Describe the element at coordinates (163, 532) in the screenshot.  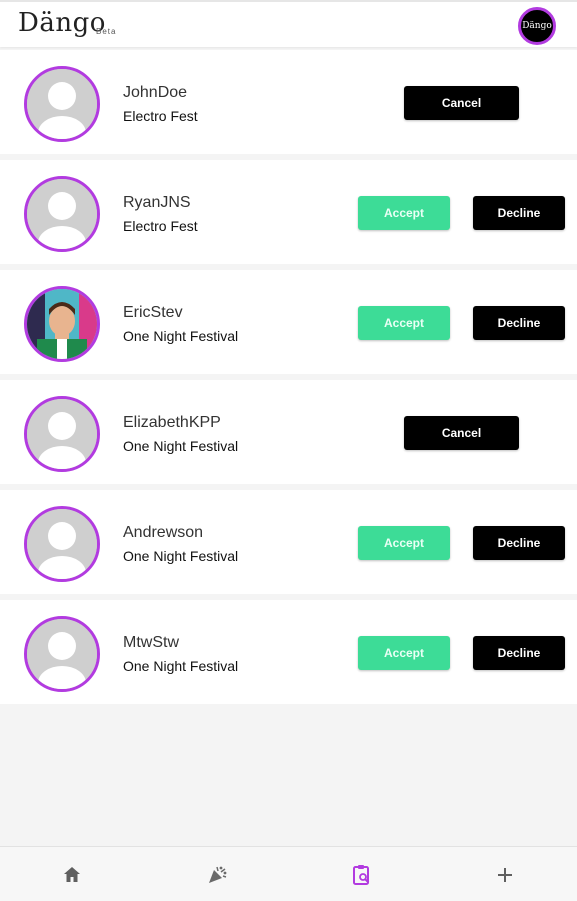
I see `username: Andrewson` at that location.